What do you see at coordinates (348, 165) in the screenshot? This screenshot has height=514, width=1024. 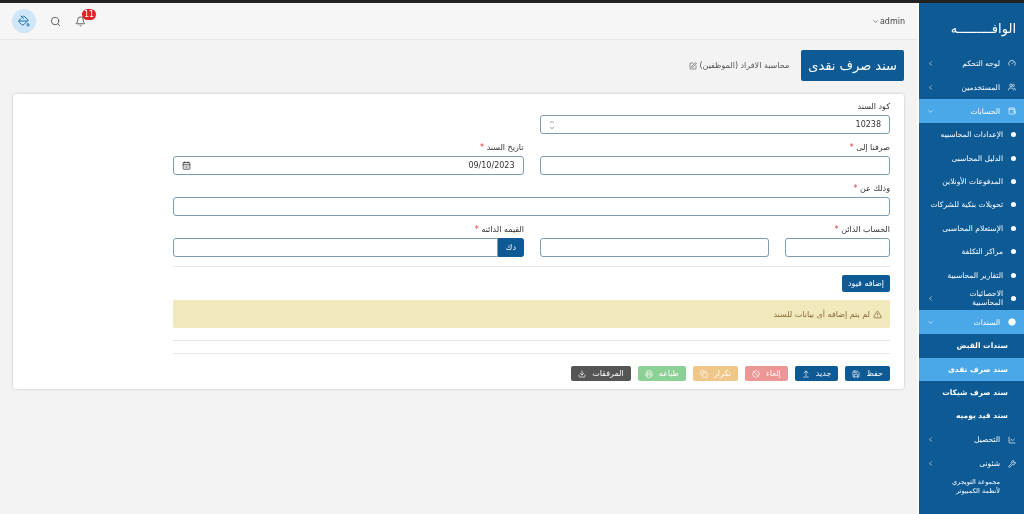 I see `date-field: 09/10/2023` at bounding box center [348, 165].